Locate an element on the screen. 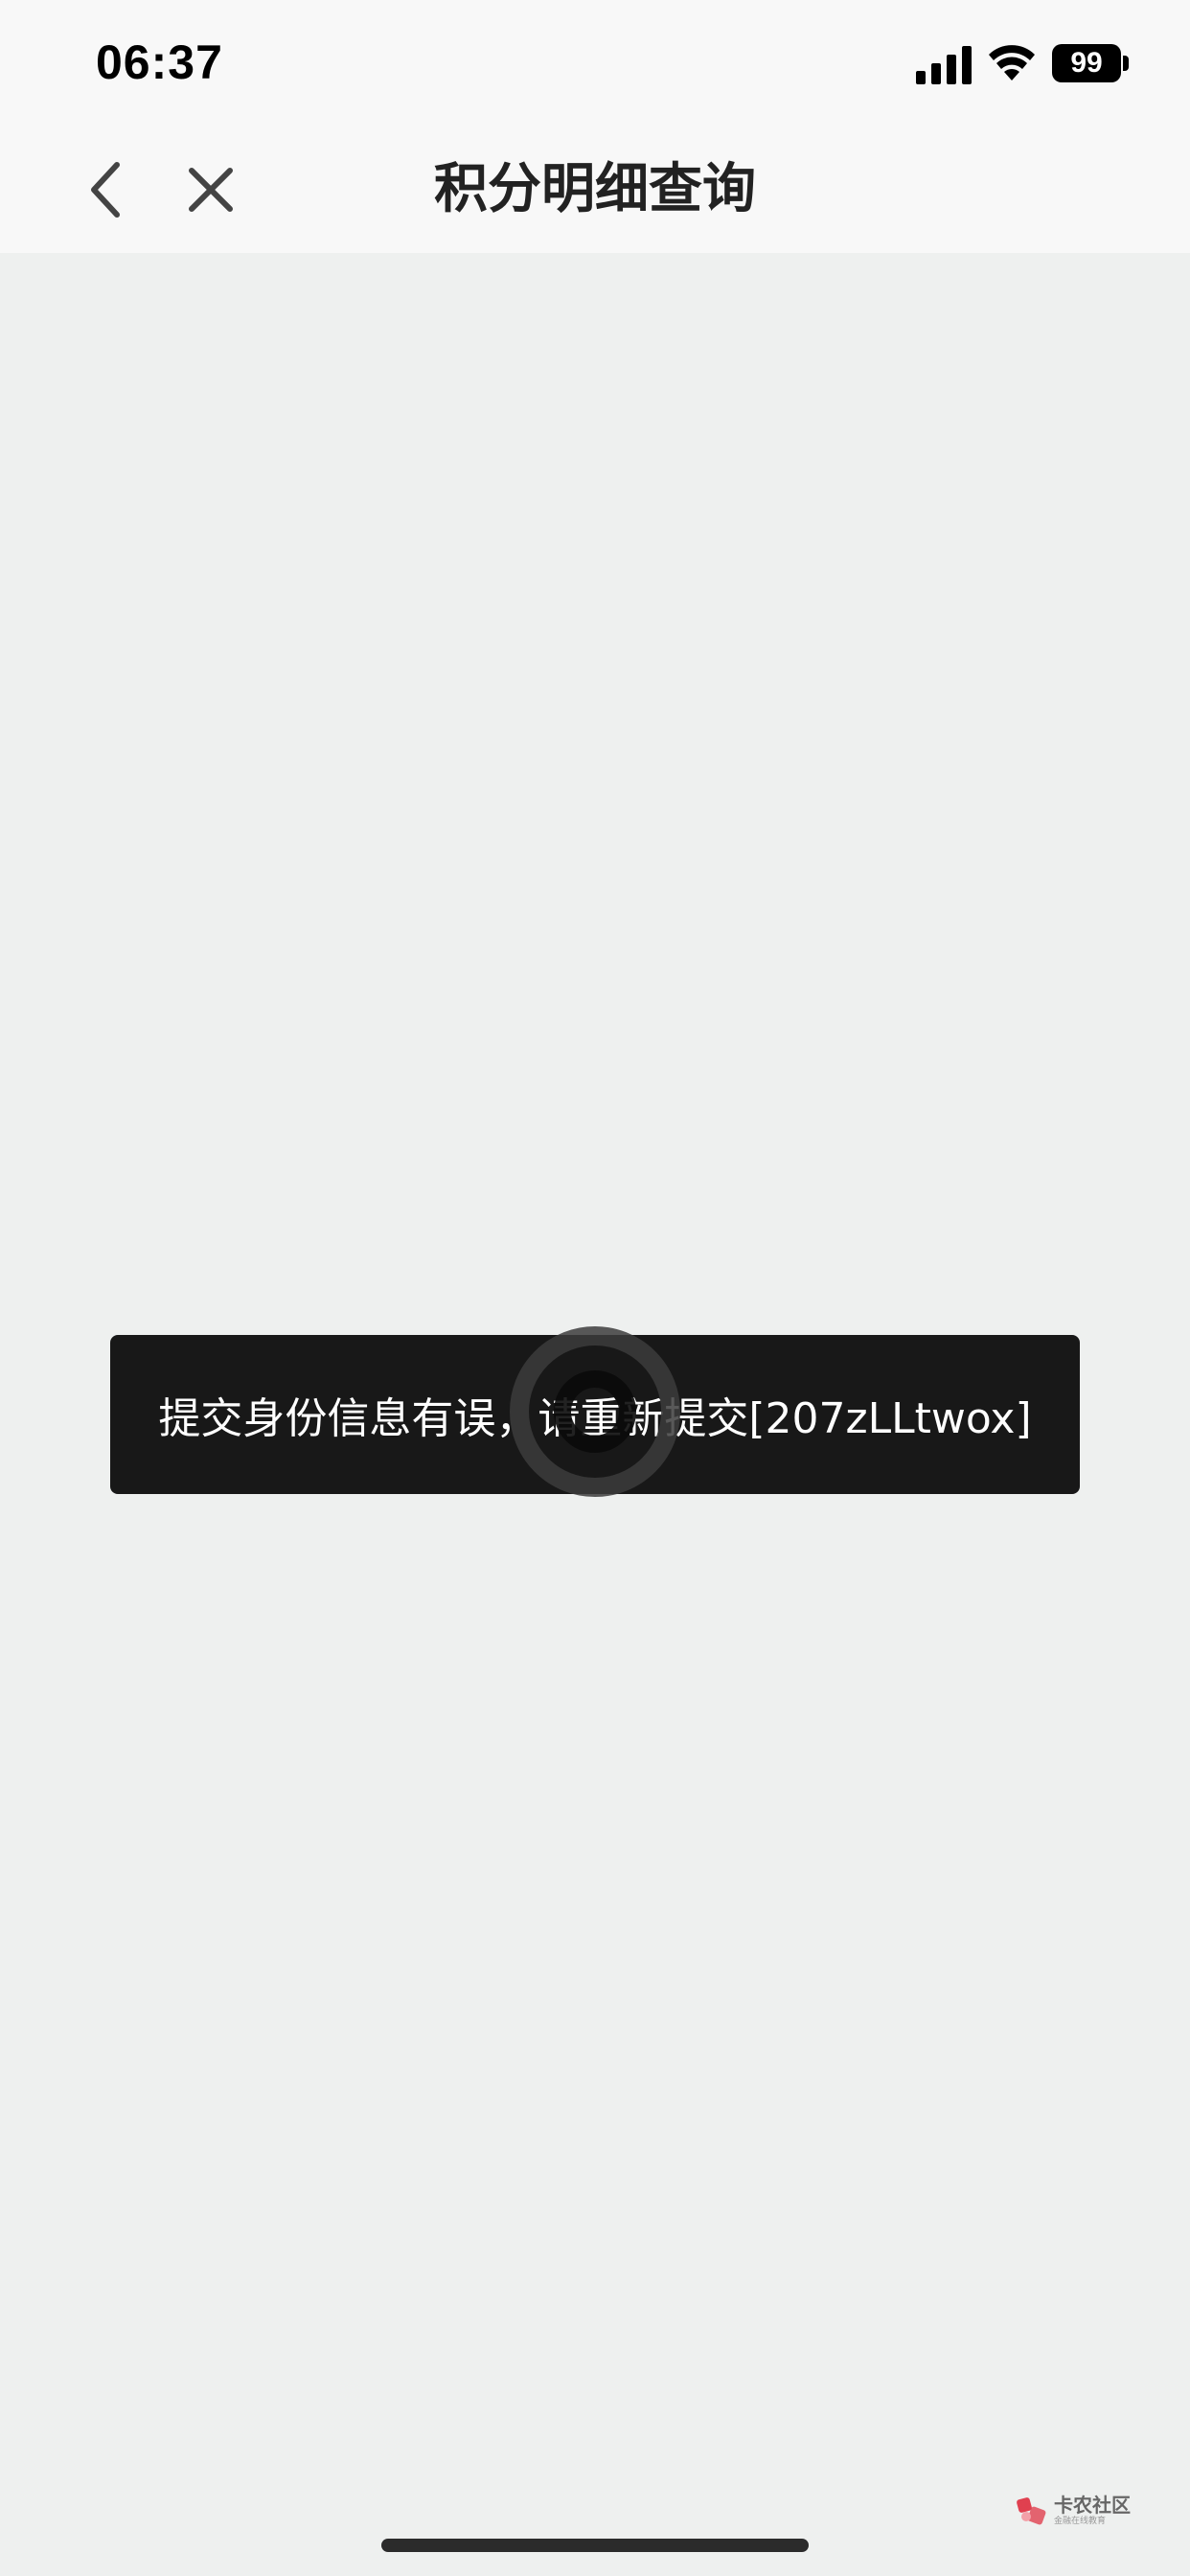 This screenshot has height=2576, width=1190. back-button is located at coordinates (105, 189).